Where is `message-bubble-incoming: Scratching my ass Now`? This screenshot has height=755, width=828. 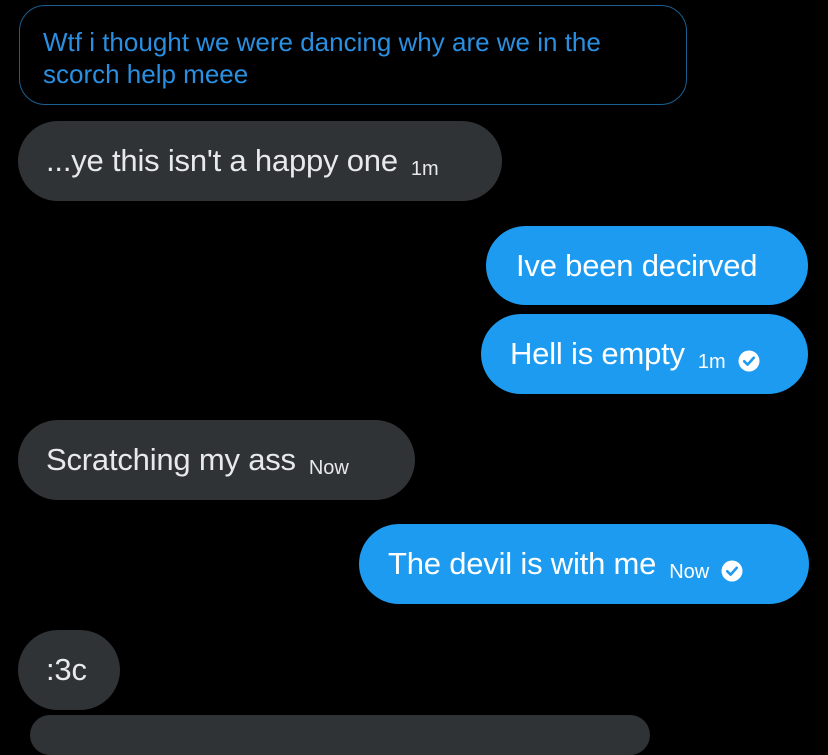 message-bubble-incoming: Scratching my ass Now is located at coordinates (216, 460).